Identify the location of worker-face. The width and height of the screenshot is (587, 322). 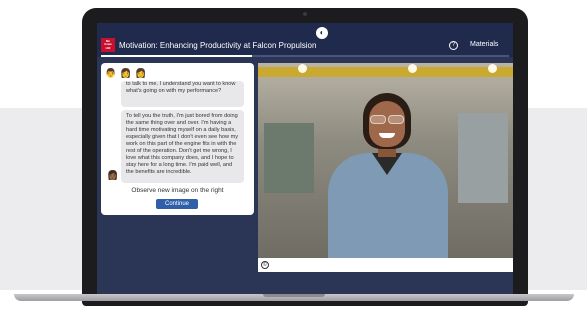
(387, 124).